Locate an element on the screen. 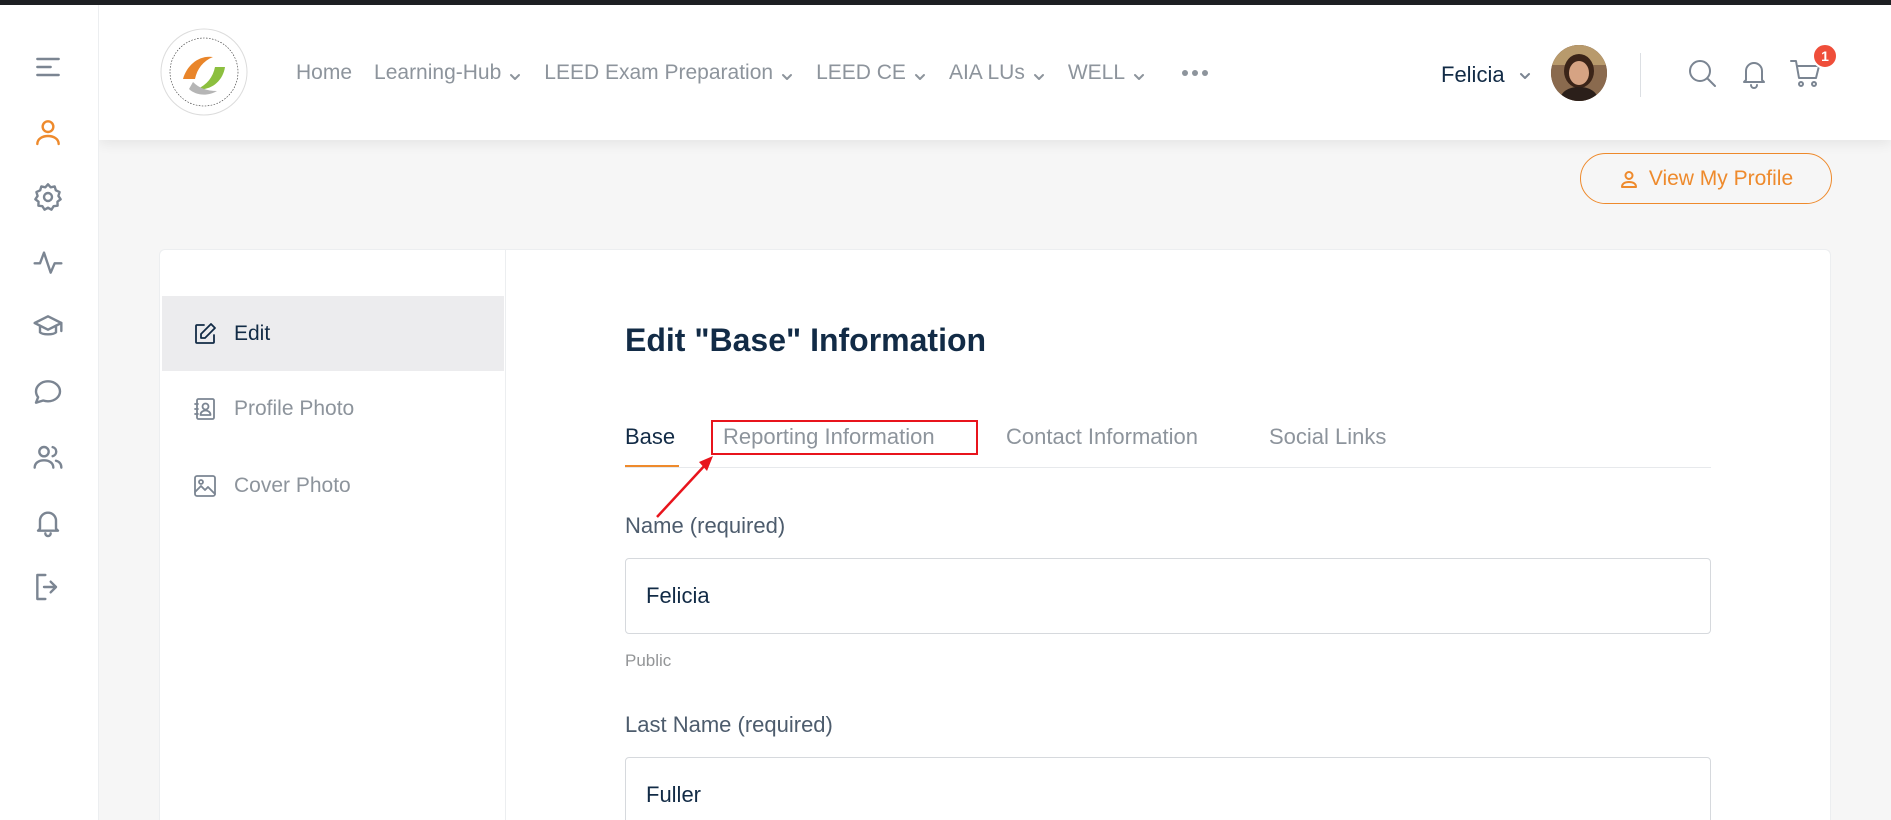 The height and width of the screenshot is (820, 1891). subnav-item-cover-photo: Cover Photo is located at coordinates (333, 485).